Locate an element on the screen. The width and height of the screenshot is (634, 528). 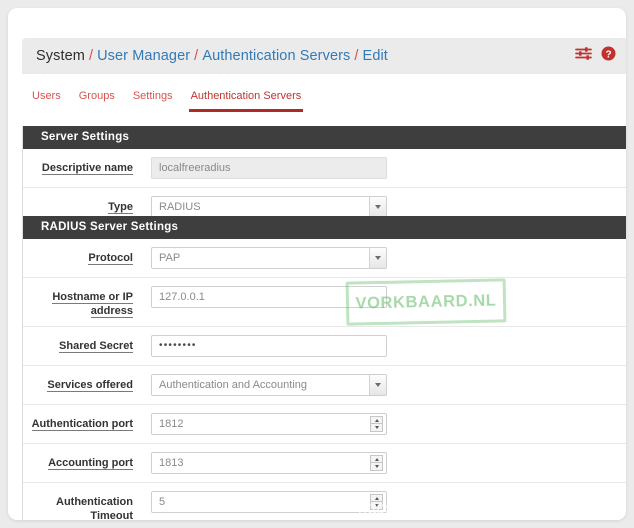
label-accounting-port: Accounting port is located at coordinates (90, 463).